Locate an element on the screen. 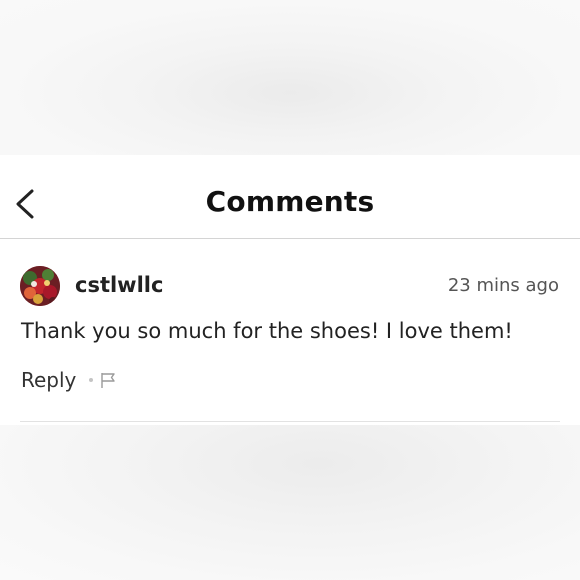 This screenshot has width=580, height=580. comment-actions: Reply is located at coordinates (69, 380).